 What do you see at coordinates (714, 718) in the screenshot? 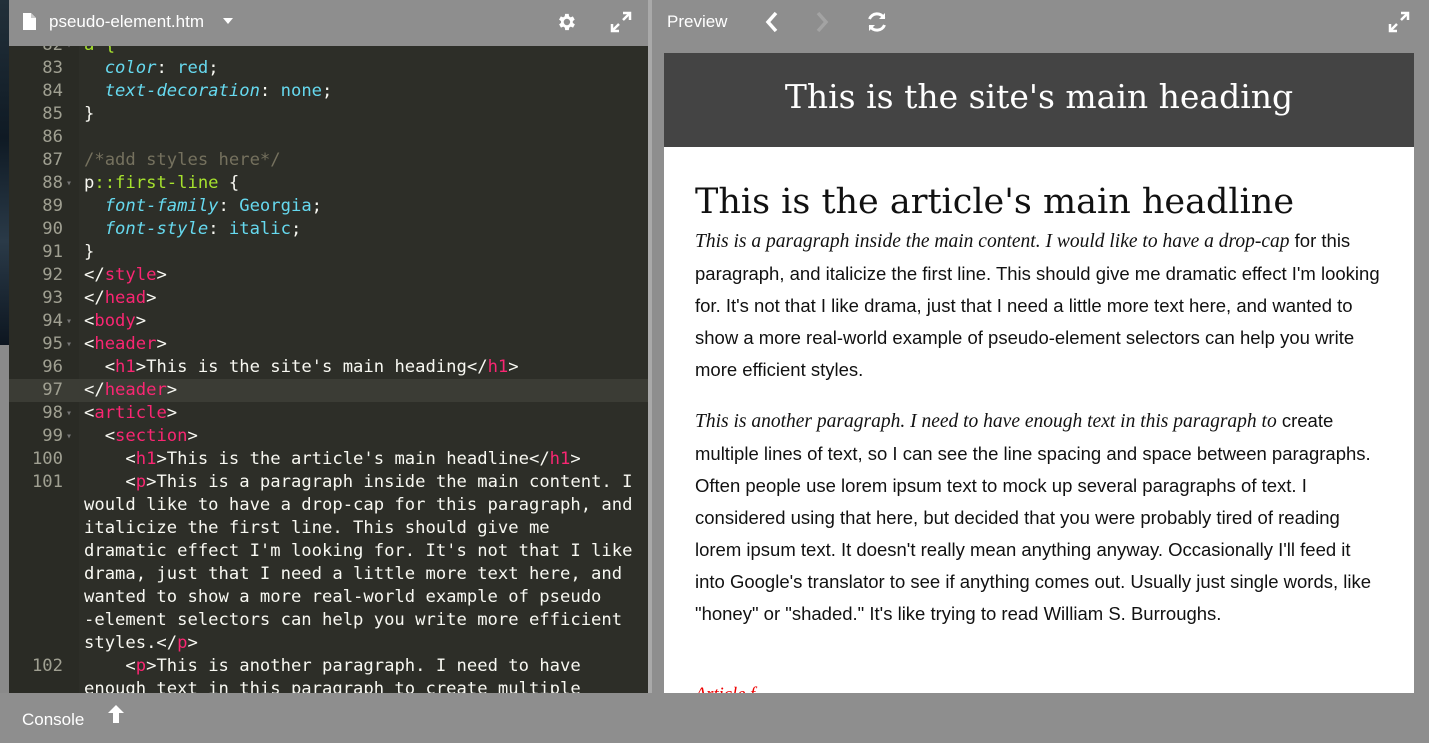
I see `console-bar: Console` at bounding box center [714, 718].